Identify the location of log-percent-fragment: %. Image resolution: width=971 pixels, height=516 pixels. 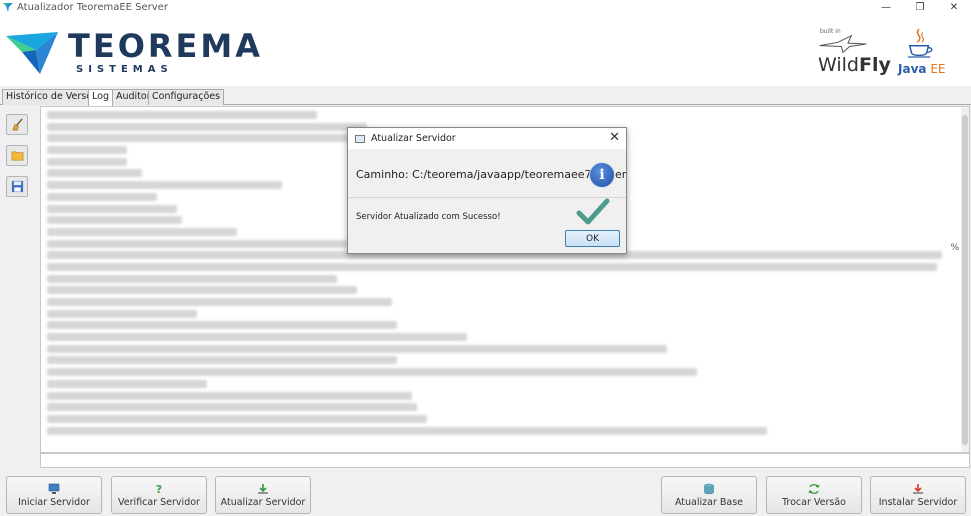
(954, 248).